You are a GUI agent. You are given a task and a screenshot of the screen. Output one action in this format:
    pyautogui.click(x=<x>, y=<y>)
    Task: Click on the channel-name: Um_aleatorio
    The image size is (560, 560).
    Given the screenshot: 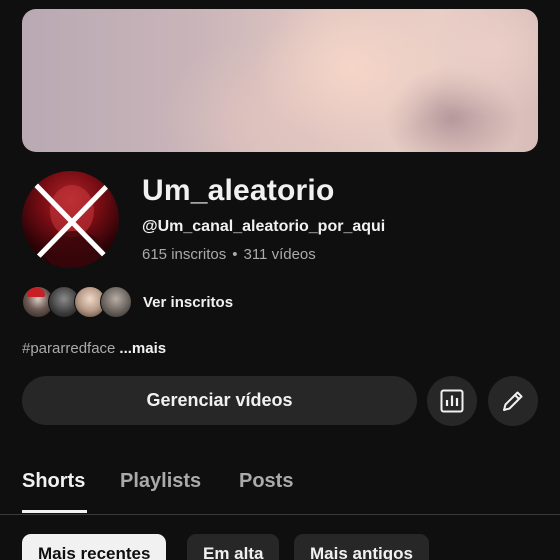 What is the action you would take?
    pyautogui.click(x=238, y=190)
    